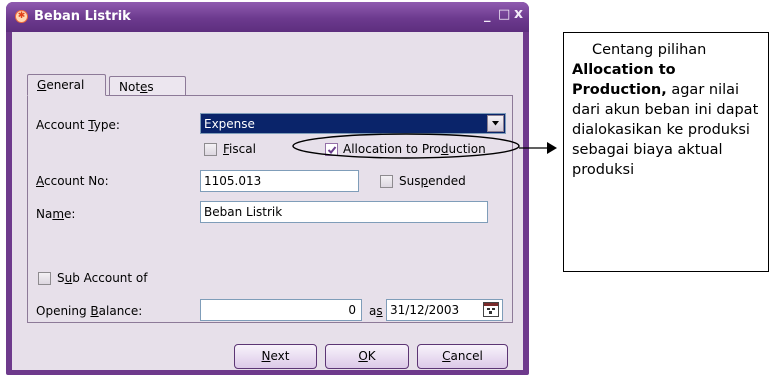 The height and width of the screenshot is (377, 778). I want to click on callout-line1: Centang pilihan, so click(649, 50).